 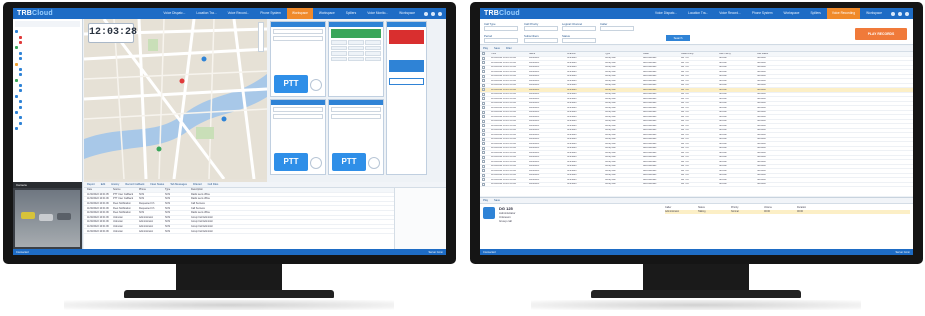 What do you see at coordinates (115, 184) in the screenshot?
I see `log-tool-button: History` at bounding box center [115, 184].